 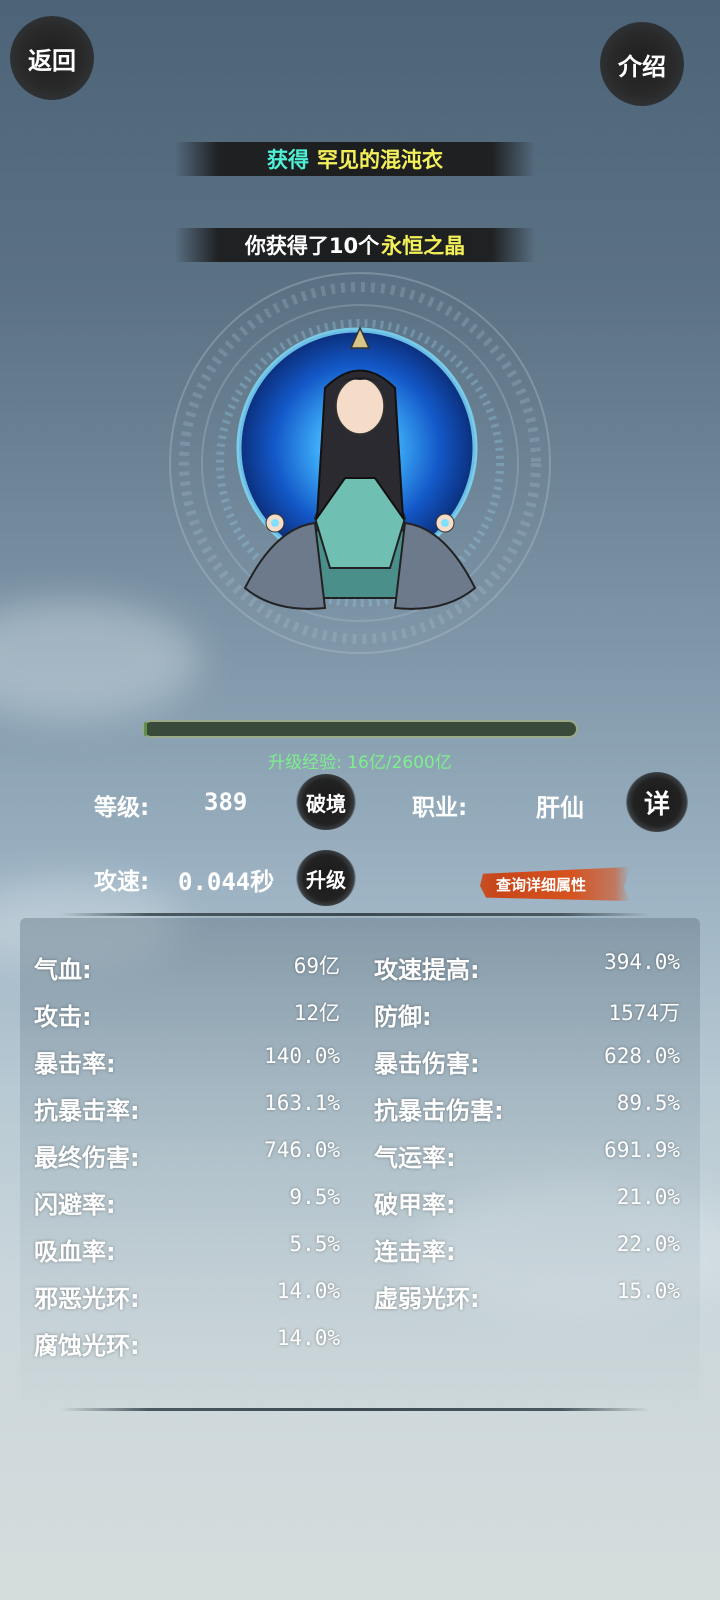 I want to click on query-detail-attributes-button: 查询详细属性, so click(x=555, y=884).